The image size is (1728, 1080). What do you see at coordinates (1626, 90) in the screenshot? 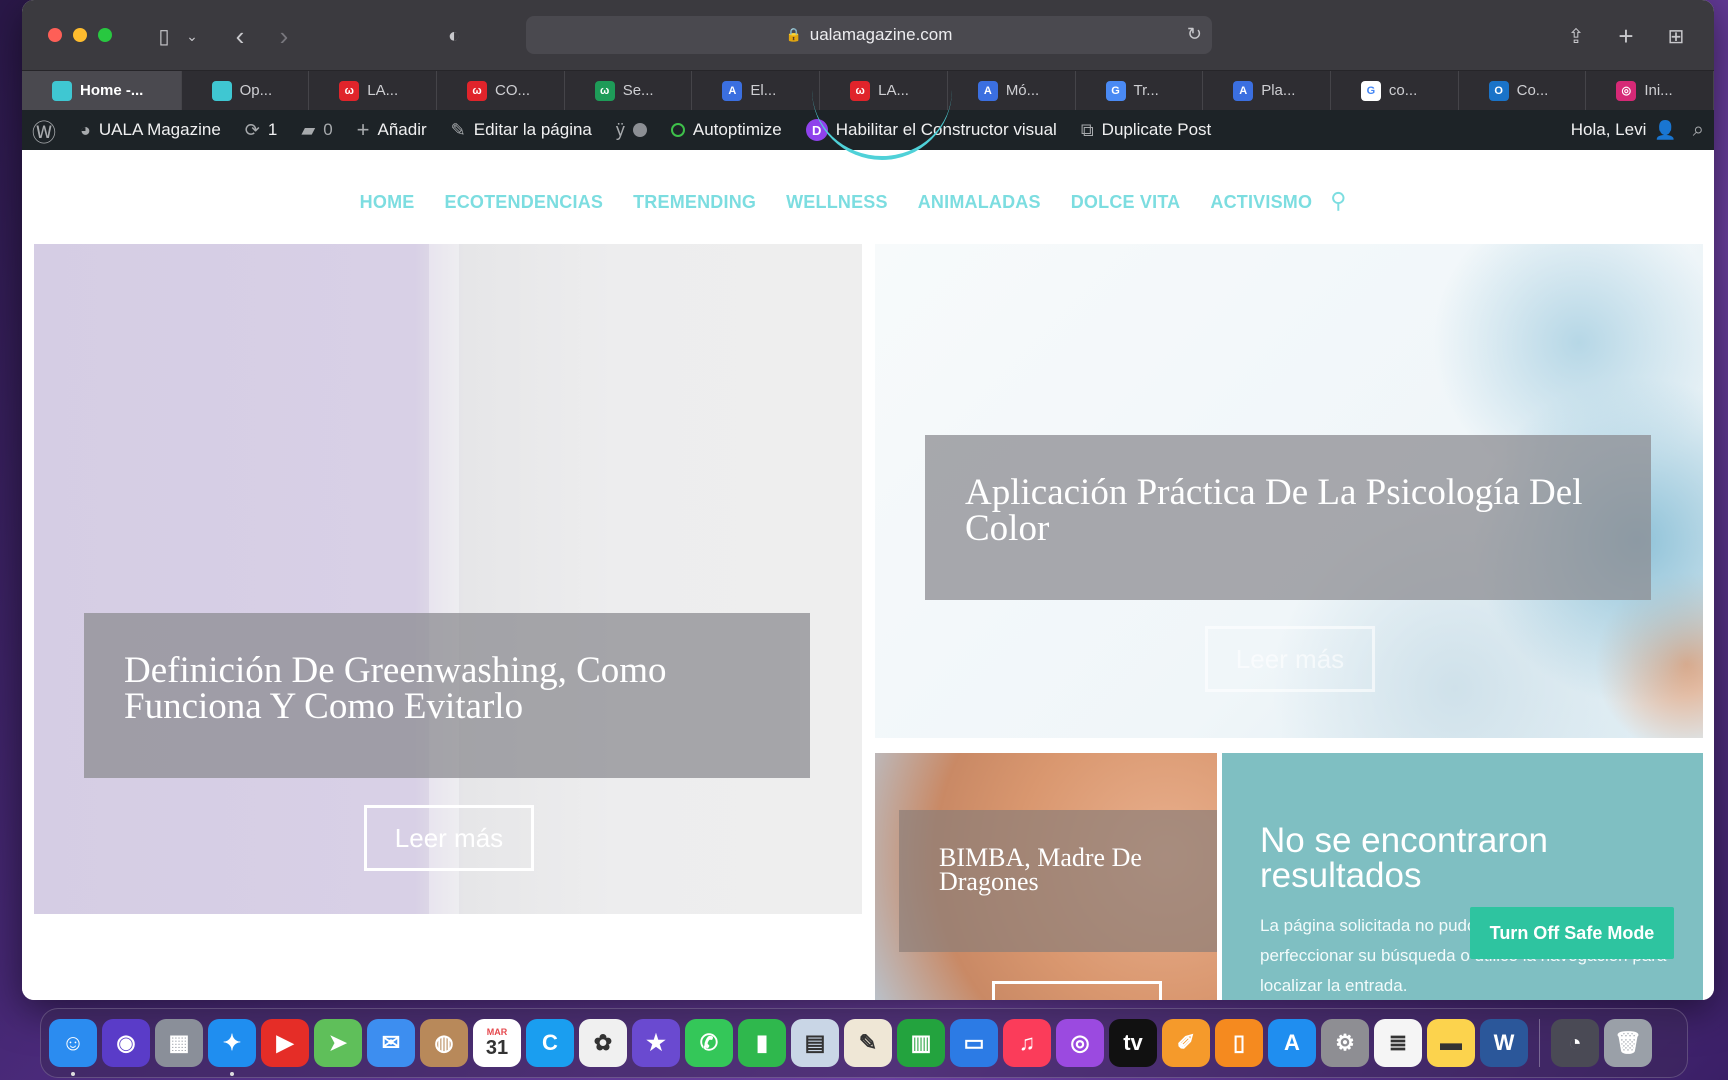
I see `favicon-icon: ◎` at bounding box center [1626, 90].